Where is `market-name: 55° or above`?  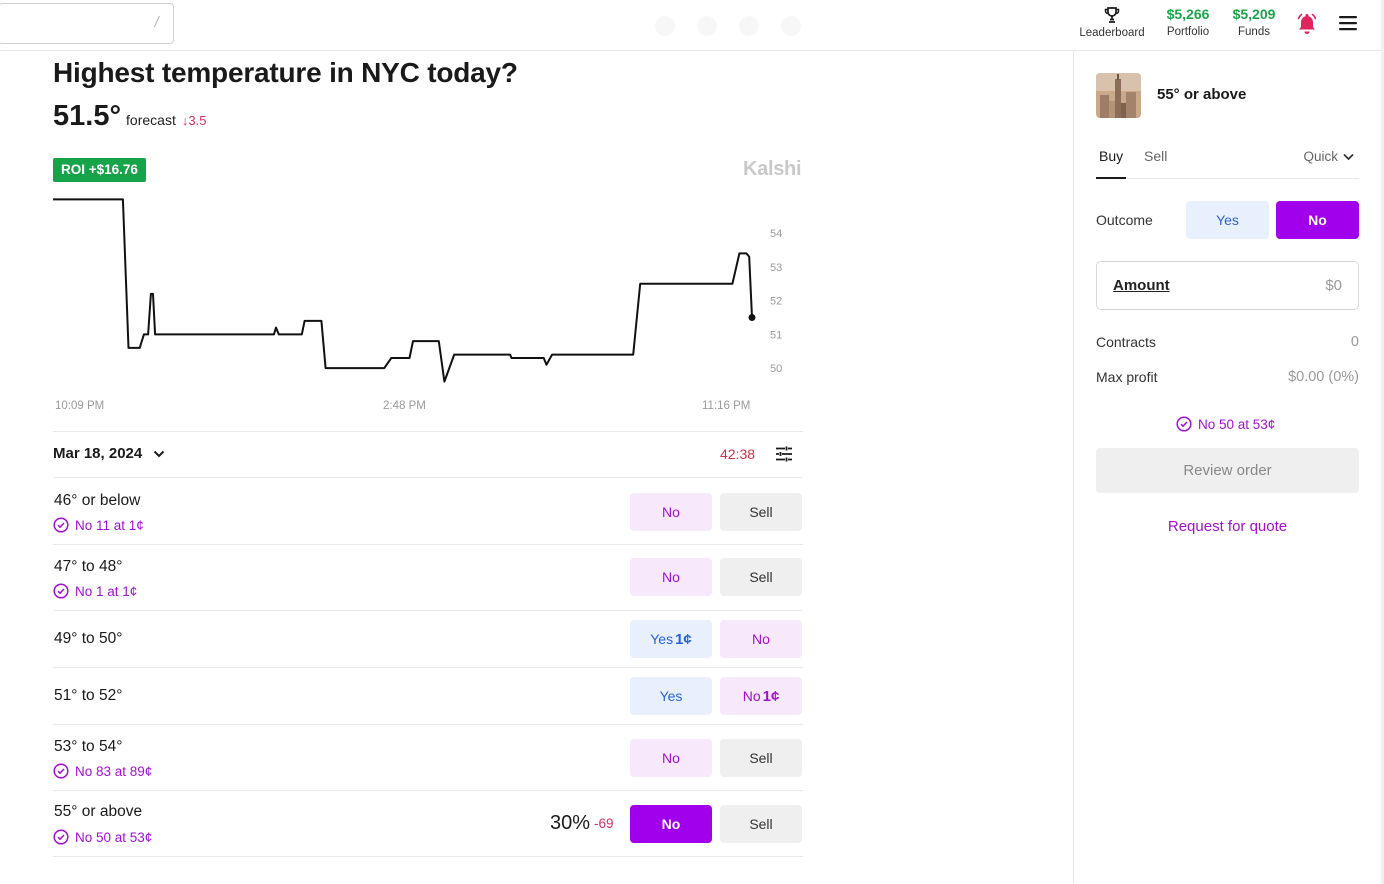 market-name: 55° or above is located at coordinates (98, 811).